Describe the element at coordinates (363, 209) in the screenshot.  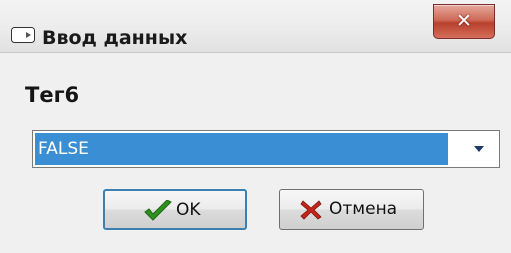
I see `cancel-button-label: Отмена` at that location.